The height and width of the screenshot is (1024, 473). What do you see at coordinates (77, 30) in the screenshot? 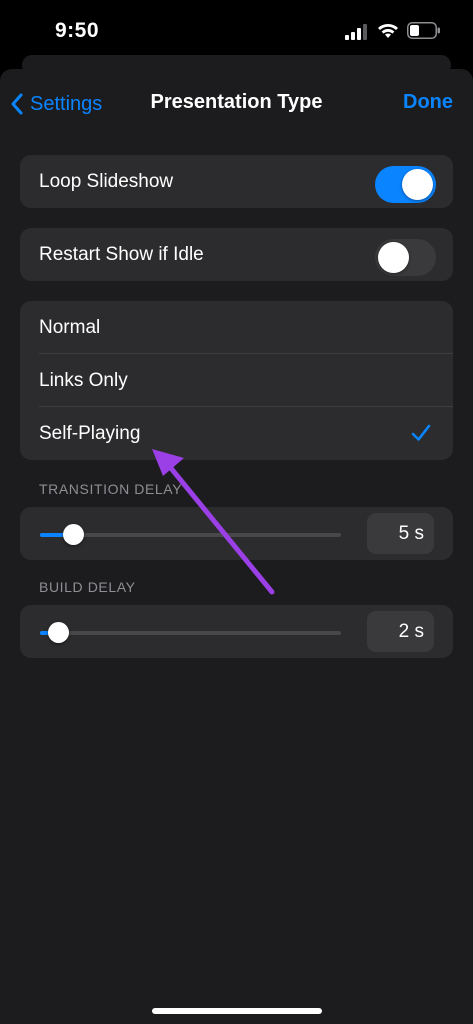
I see `status-time: 9:50` at bounding box center [77, 30].